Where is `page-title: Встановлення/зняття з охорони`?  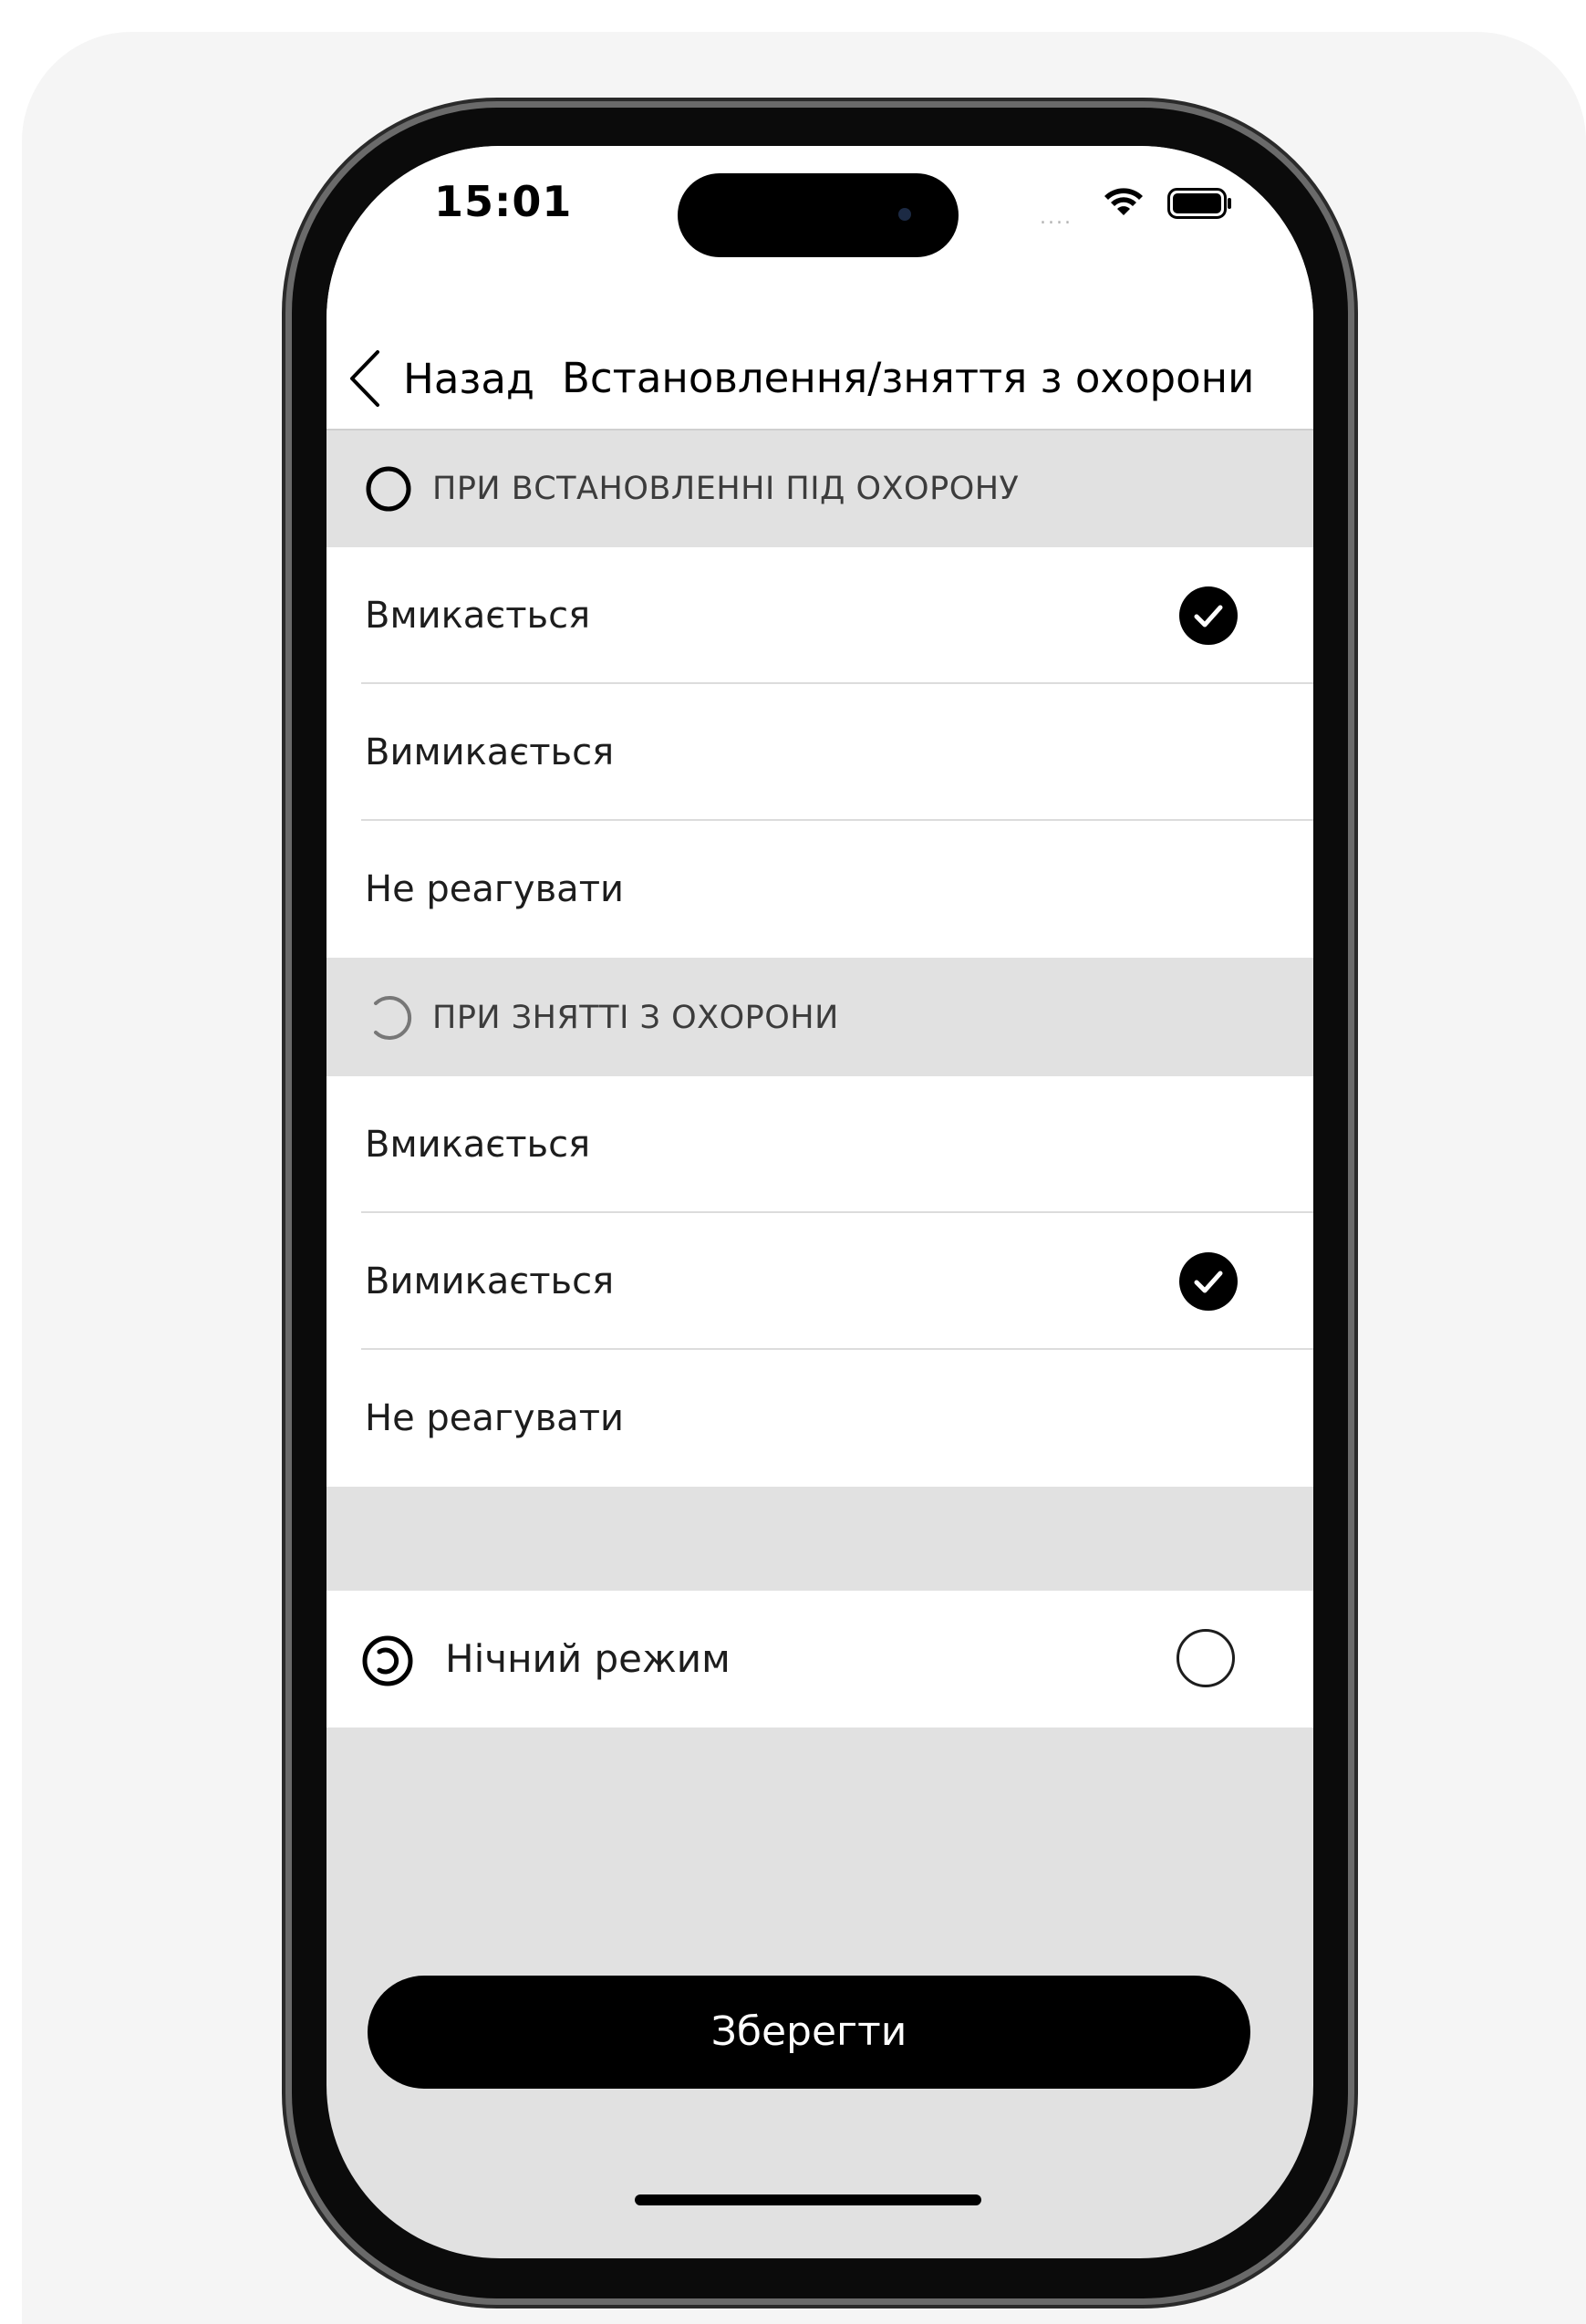 page-title: Встановлення/зняття з охорони is located at coordinates (908, 378).